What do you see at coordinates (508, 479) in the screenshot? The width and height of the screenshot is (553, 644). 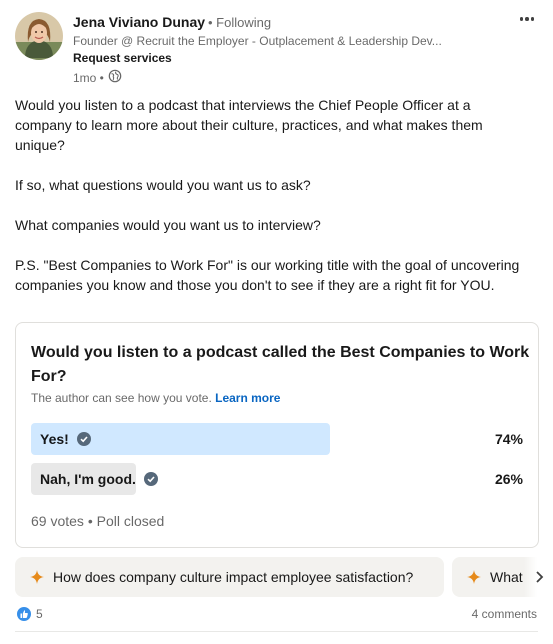 I see `poll-option-percent: 26%` at bounding box center [508, 479].